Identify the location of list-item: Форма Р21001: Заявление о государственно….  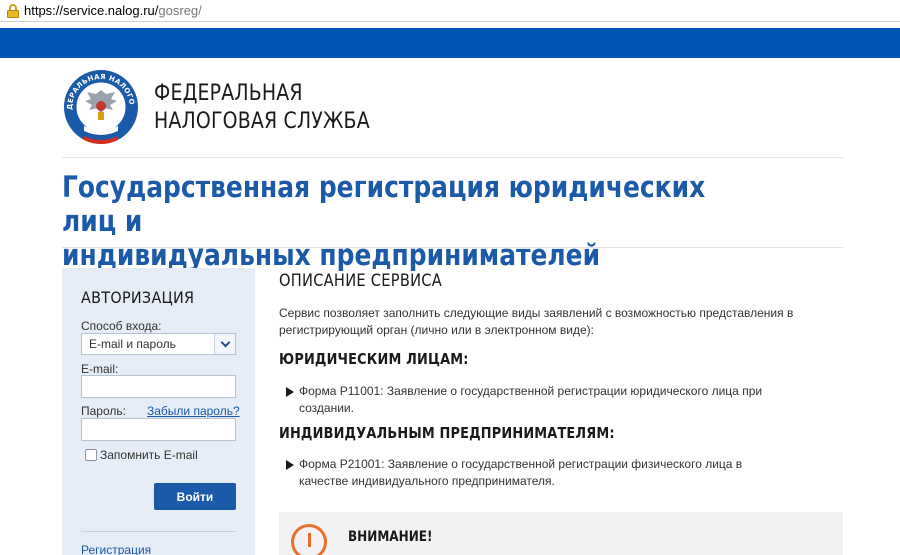
(538, 473).